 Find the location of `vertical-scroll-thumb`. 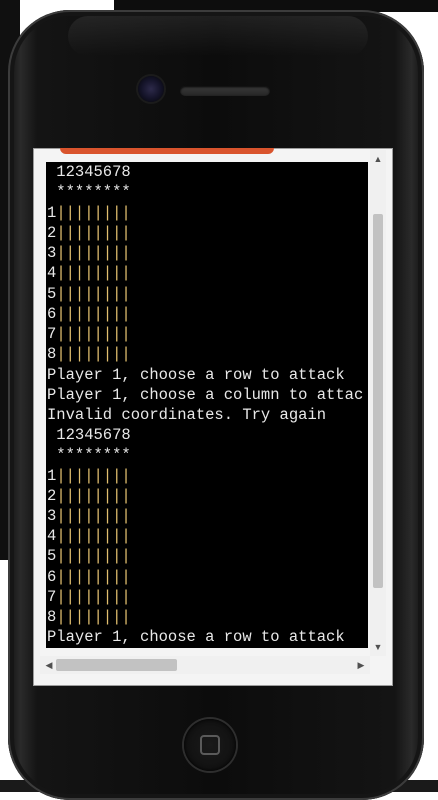

vertical-scroll-thumb is located at coordinates (378, 401).